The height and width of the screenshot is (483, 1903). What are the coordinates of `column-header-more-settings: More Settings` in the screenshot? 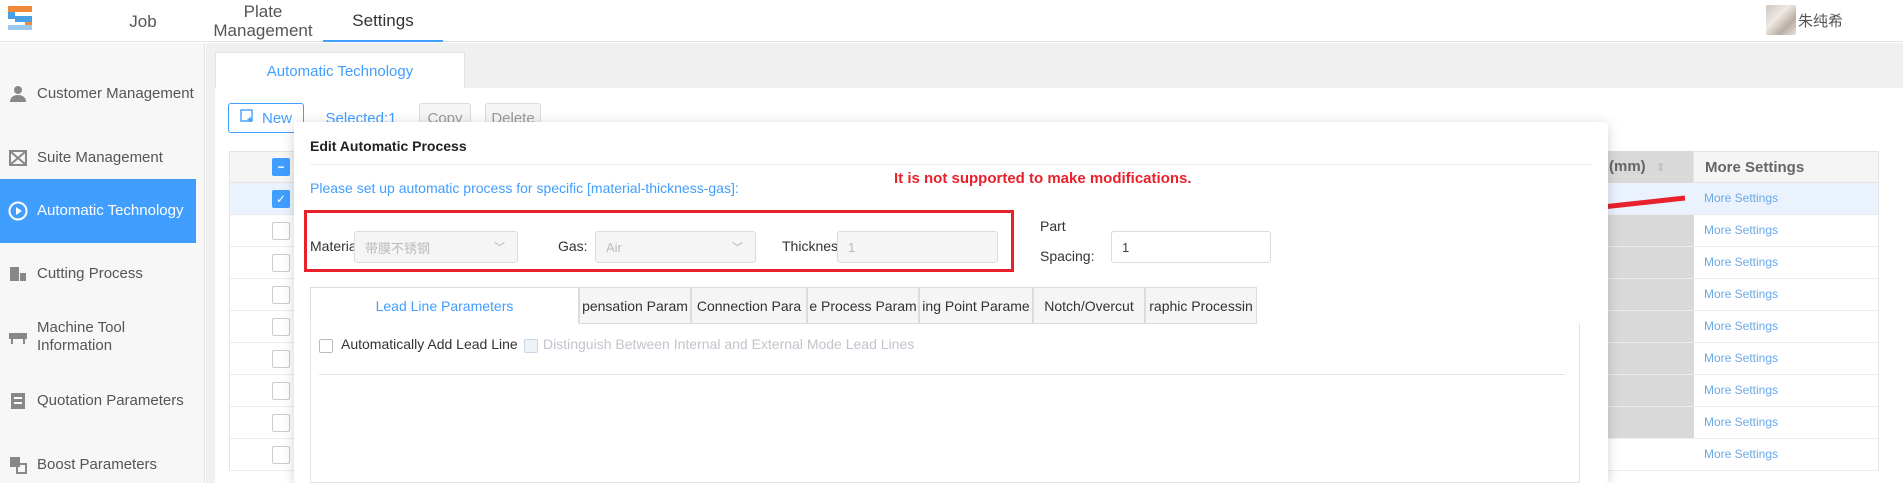 It's located at (1786, 167).